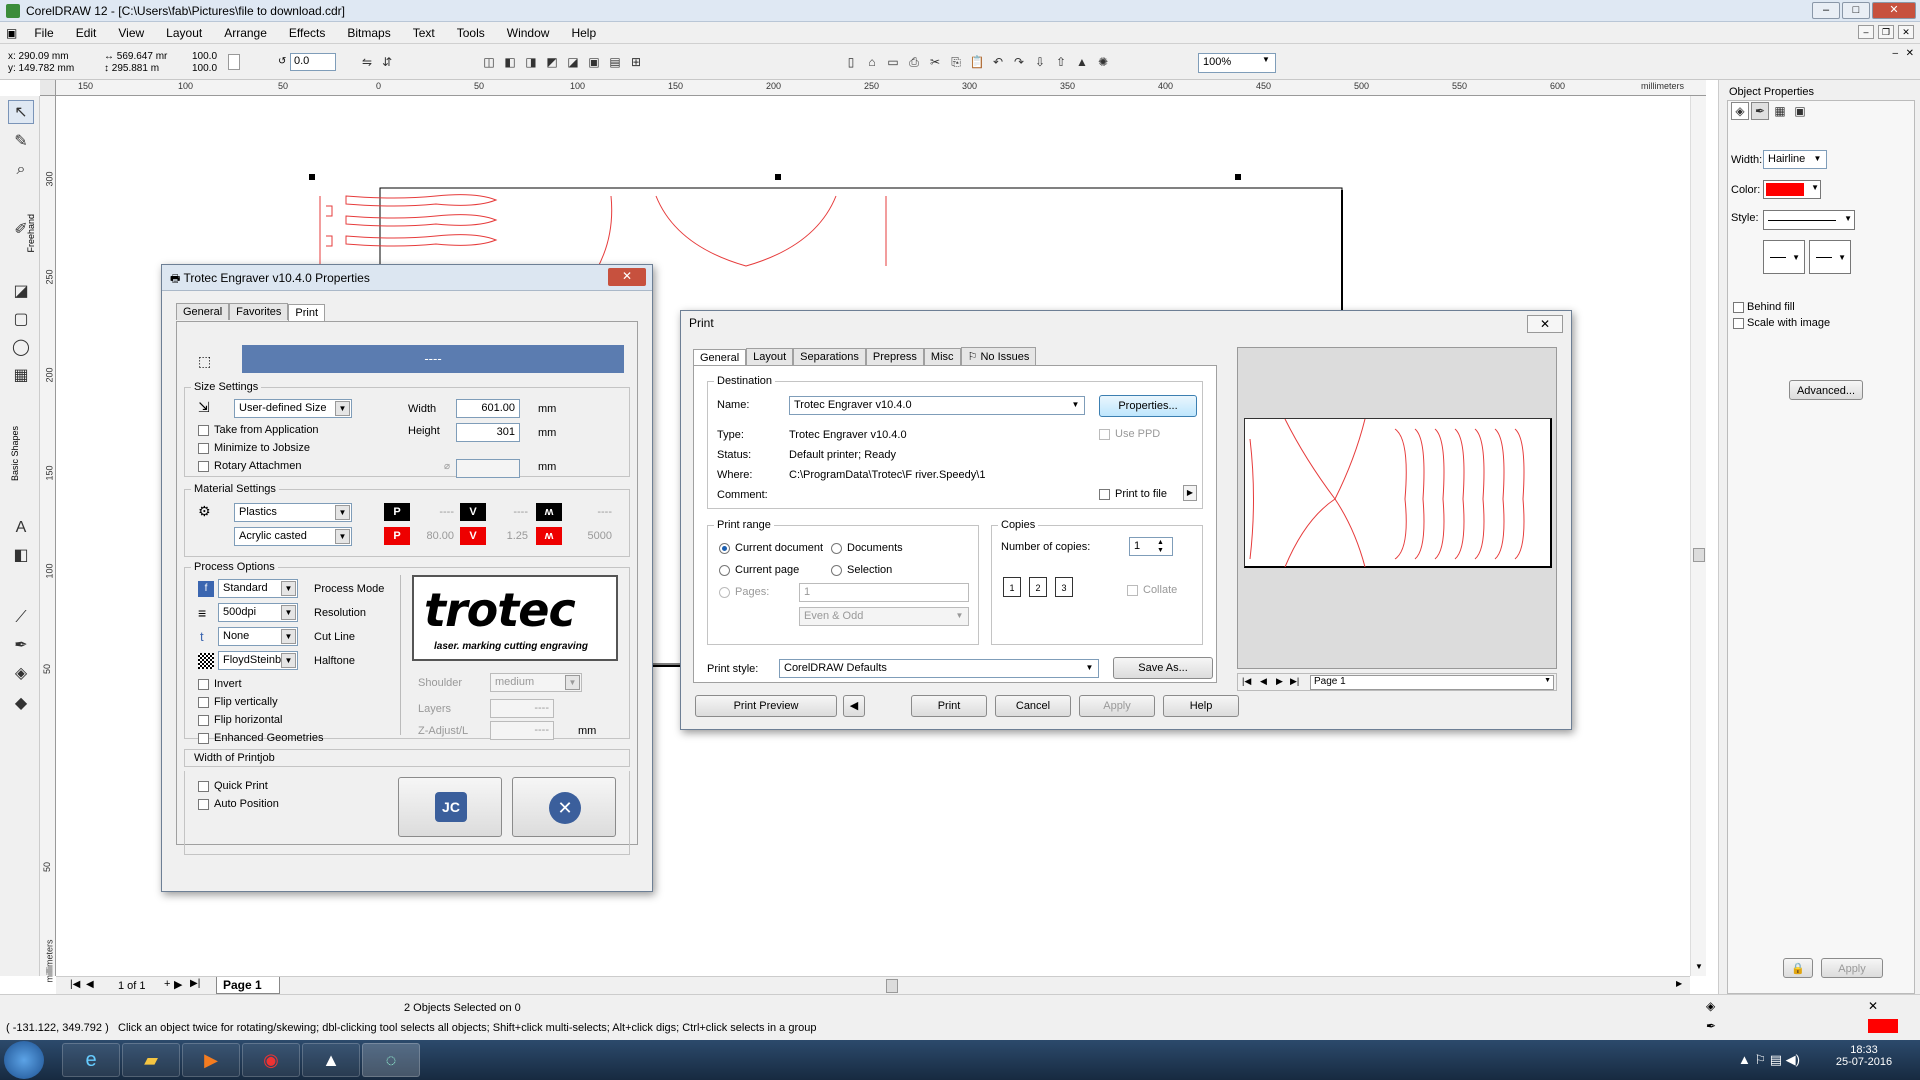 This screenshot has width=1920, height=1080. Describe the element at coordinates (829, 356) in the screenshot. I see `tab-separations: Separations` at that location.